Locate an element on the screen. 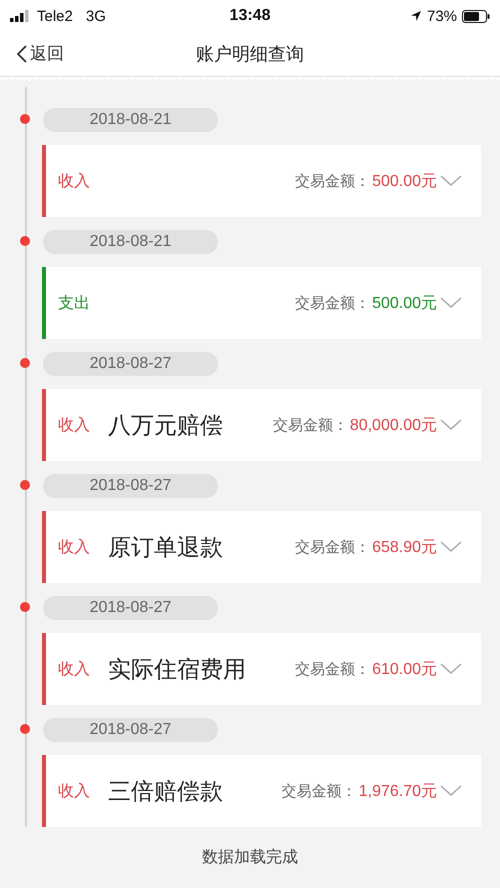 This screenshot has height=888, width=500. transaction-card: 支出 交易金额：500.00元 is located at coordinates (261, 303).